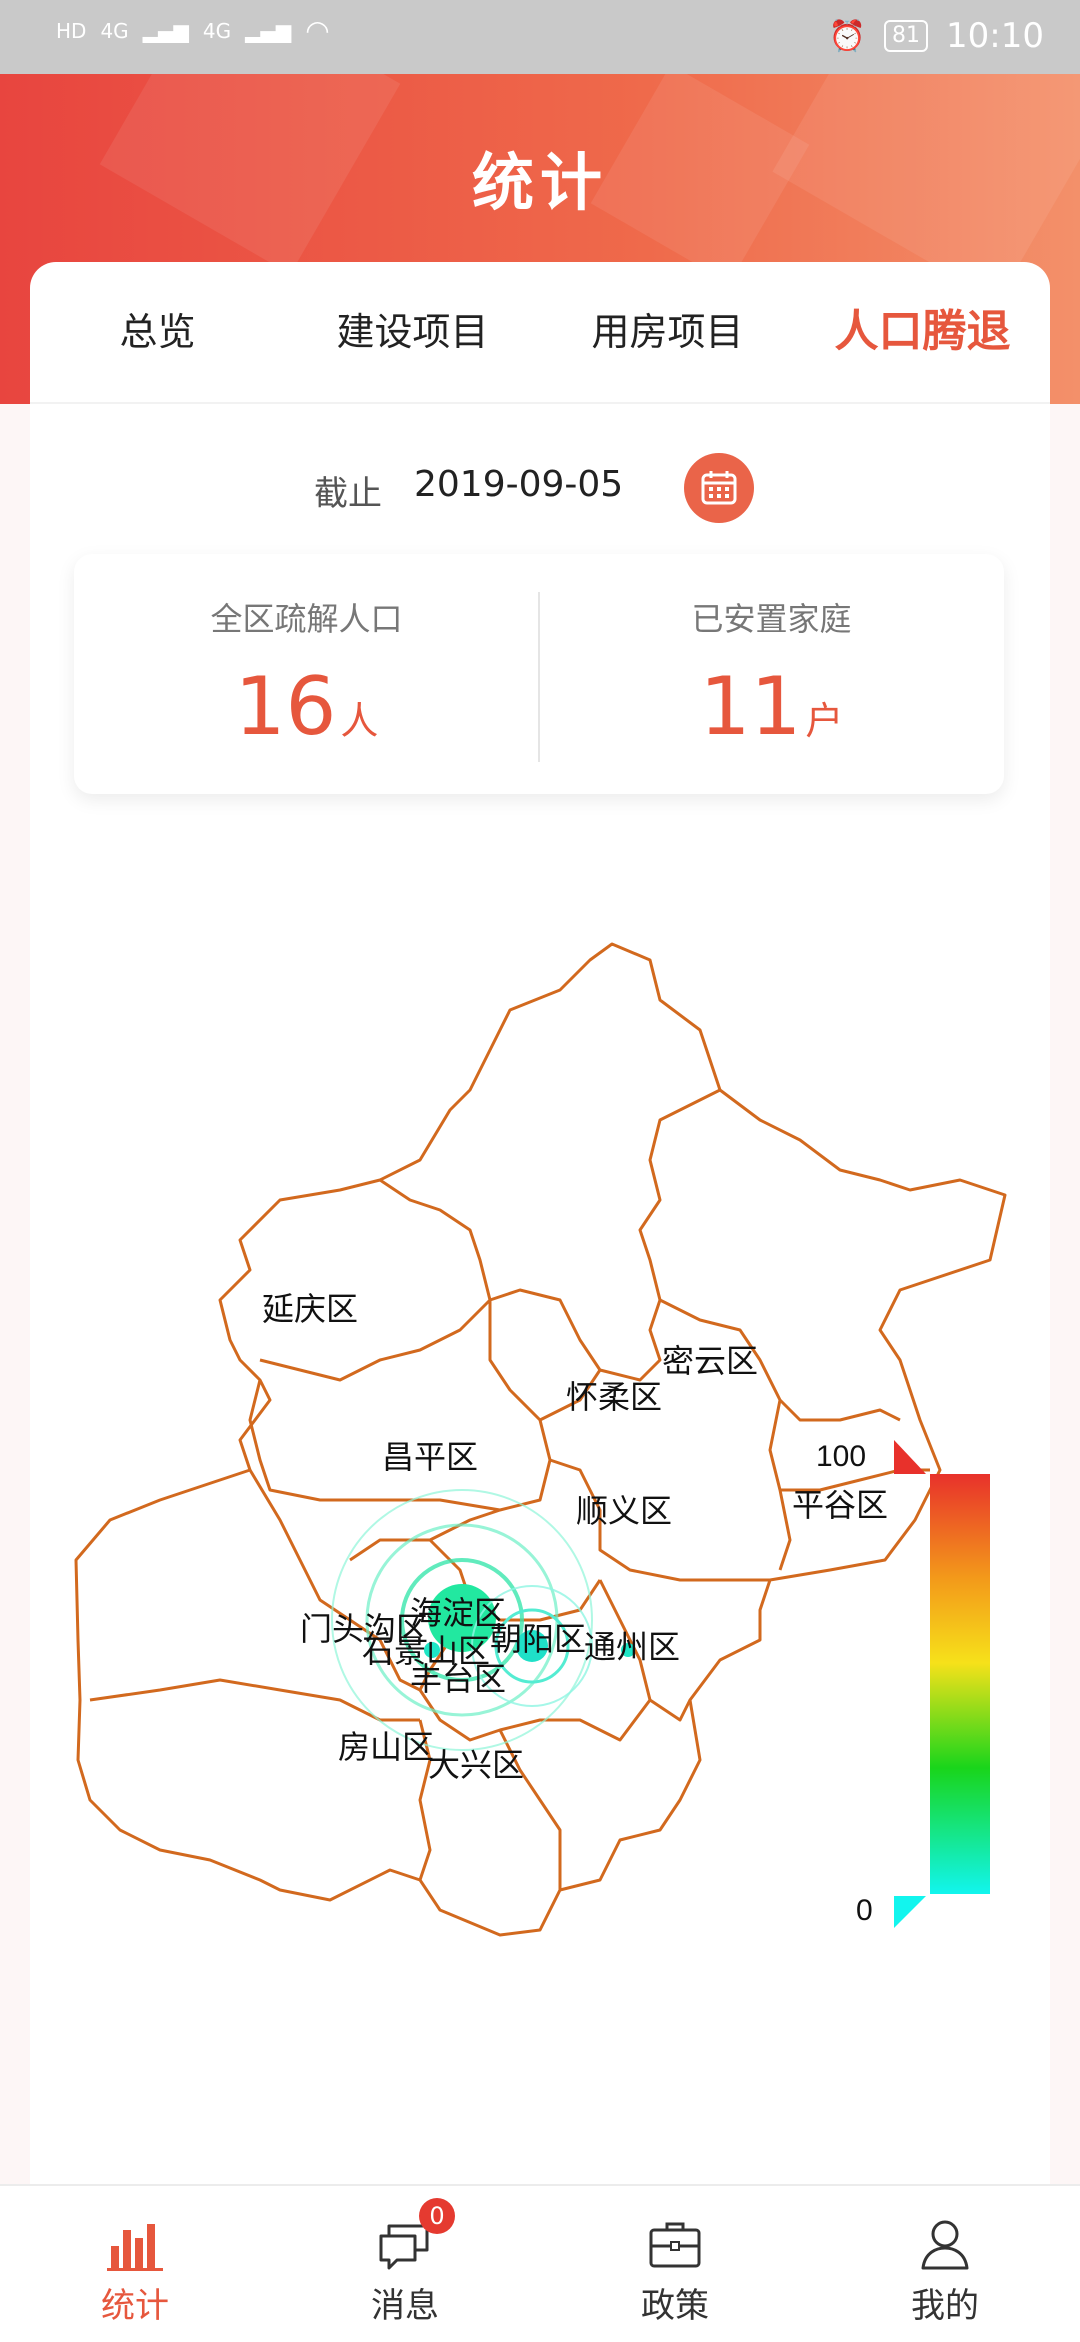  I want to click on district-label: 延庆区, so click(310, 1309).